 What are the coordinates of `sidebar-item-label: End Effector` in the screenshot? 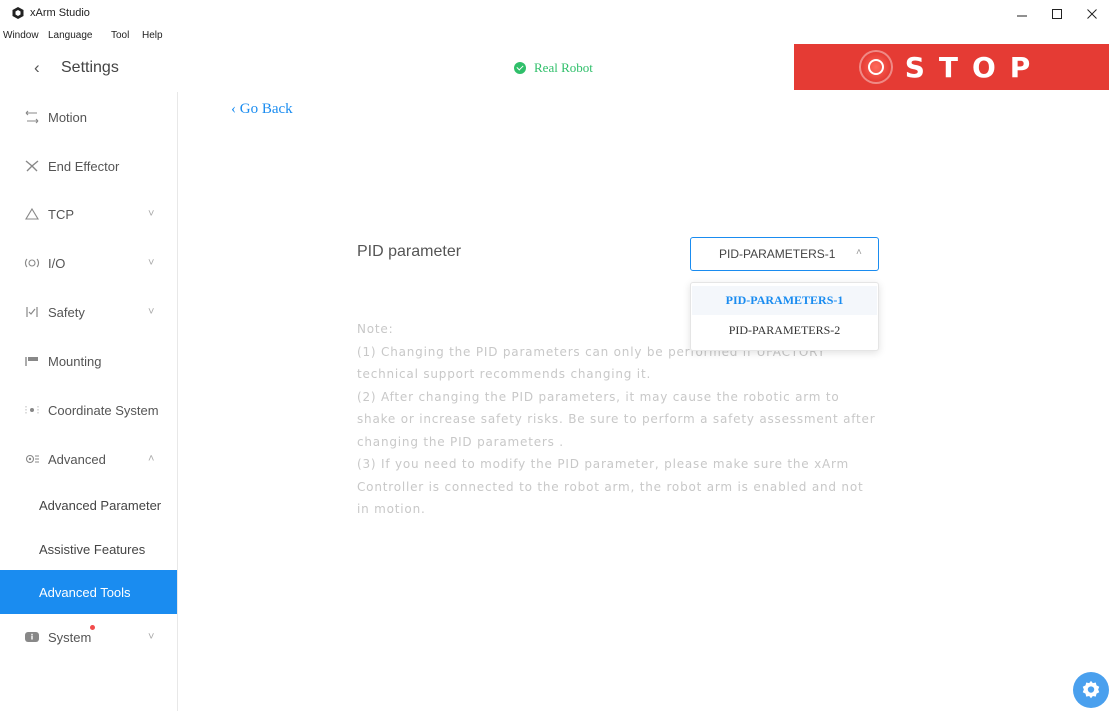 It's located at (84, 166).